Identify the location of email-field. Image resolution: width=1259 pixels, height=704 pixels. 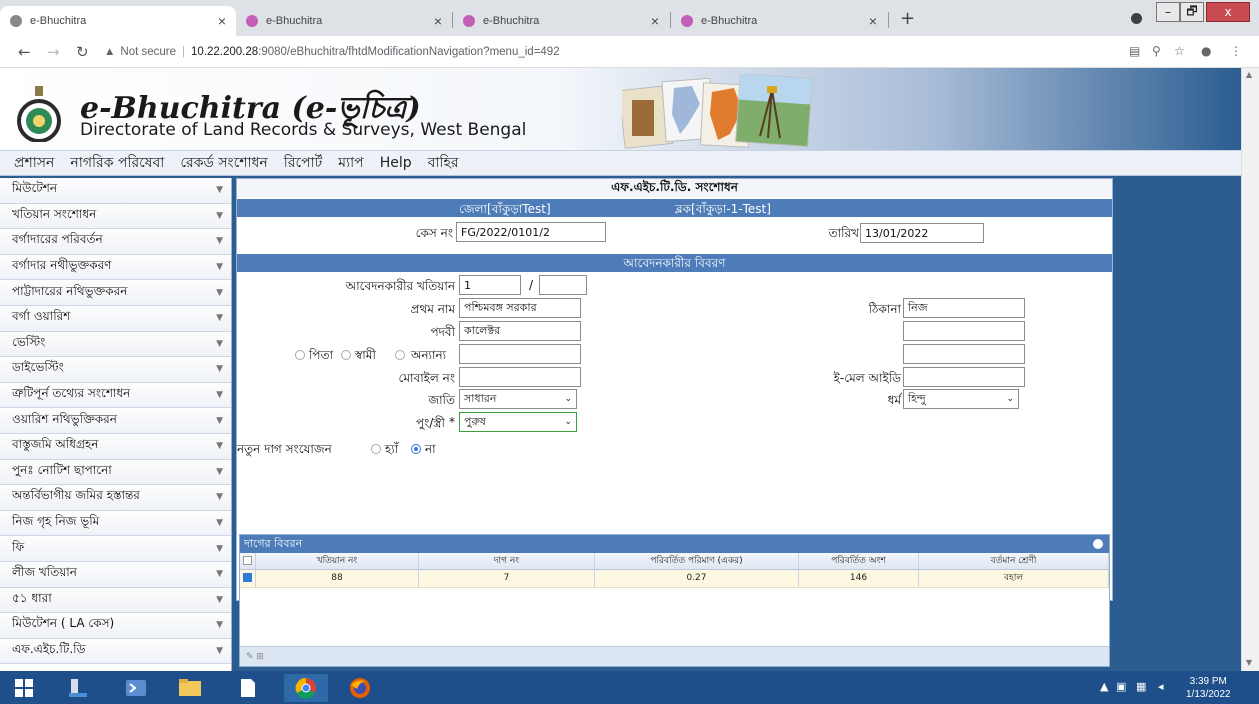
(964, 377).